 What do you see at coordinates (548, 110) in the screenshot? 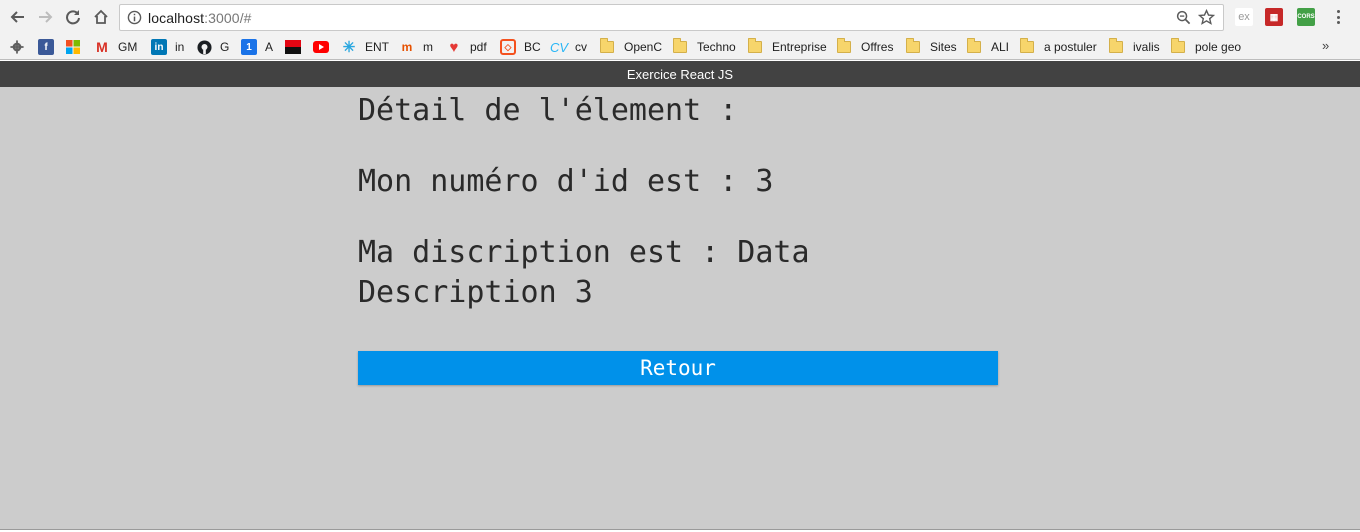
I see `detail-heading: Détail de l'élement :` at bounding box center [548, 110].